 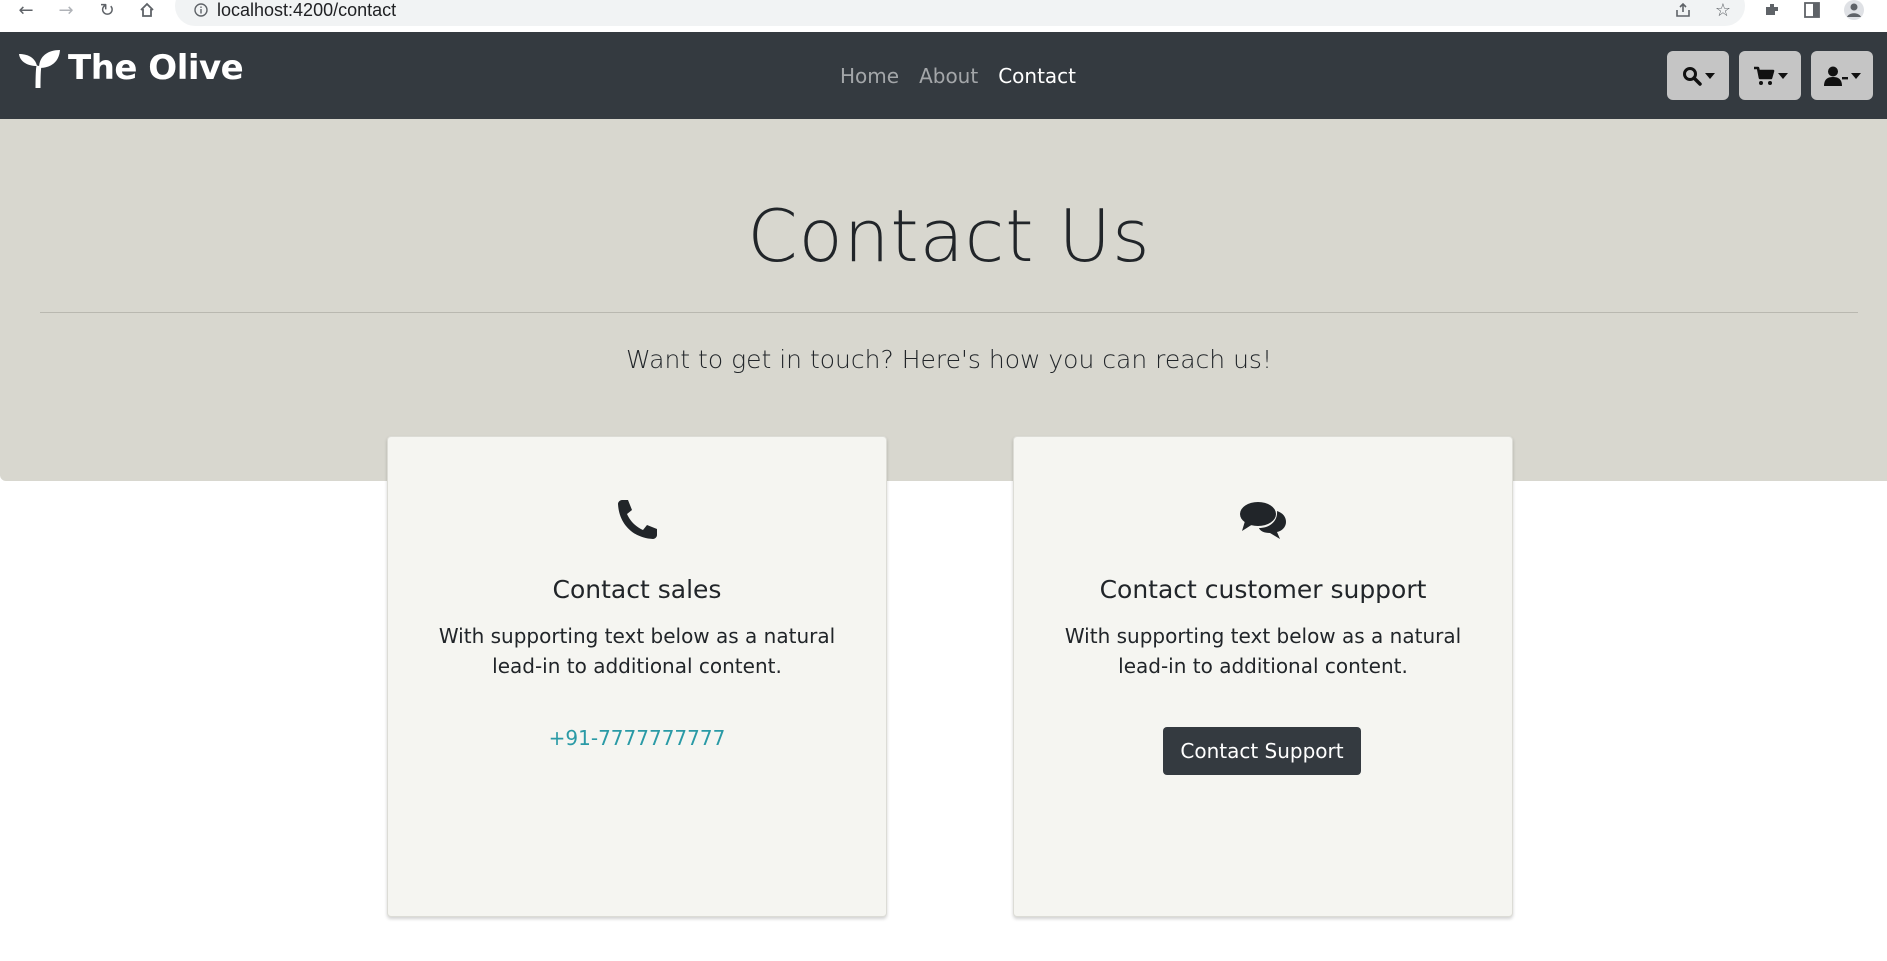 I want to click on side-panel-icon, so click(x=1812, y=10).